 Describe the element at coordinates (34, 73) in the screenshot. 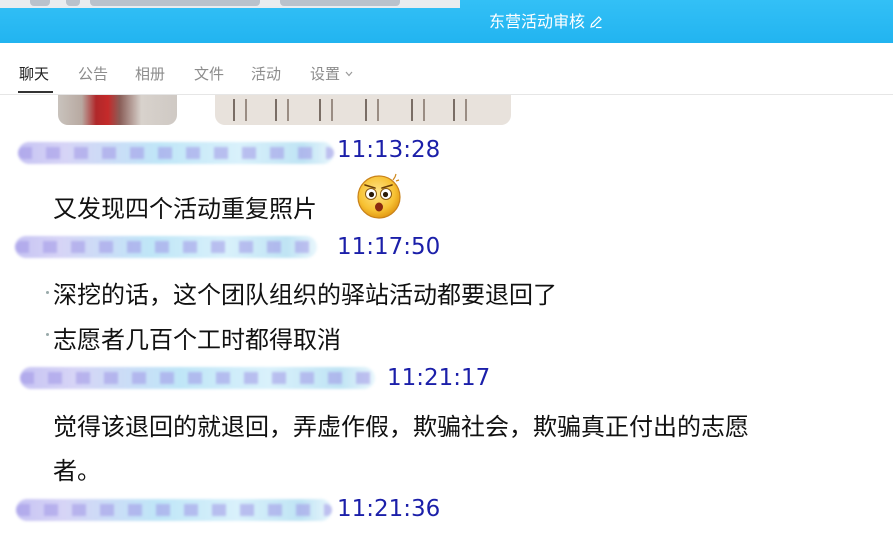

I see `tab-chat: 聊天` at that location.